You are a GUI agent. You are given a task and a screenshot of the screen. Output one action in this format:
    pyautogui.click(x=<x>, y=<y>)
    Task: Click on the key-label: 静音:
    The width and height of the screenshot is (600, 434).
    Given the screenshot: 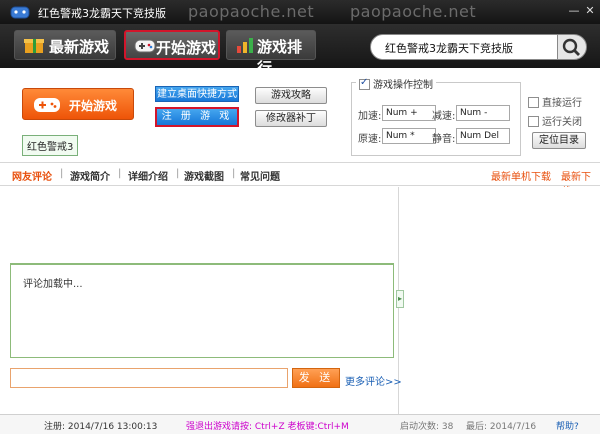 What is the action you would take?
    pyautogui.click(x=444, y=139)
    